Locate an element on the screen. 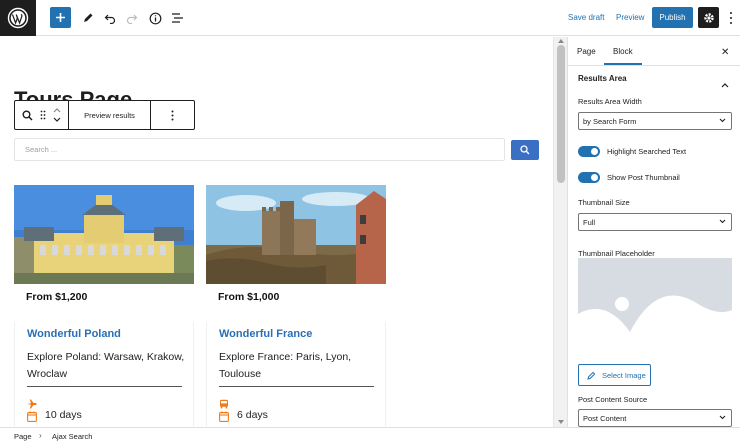  tour-price: From $1,200 is located at coordinates (57, 297).